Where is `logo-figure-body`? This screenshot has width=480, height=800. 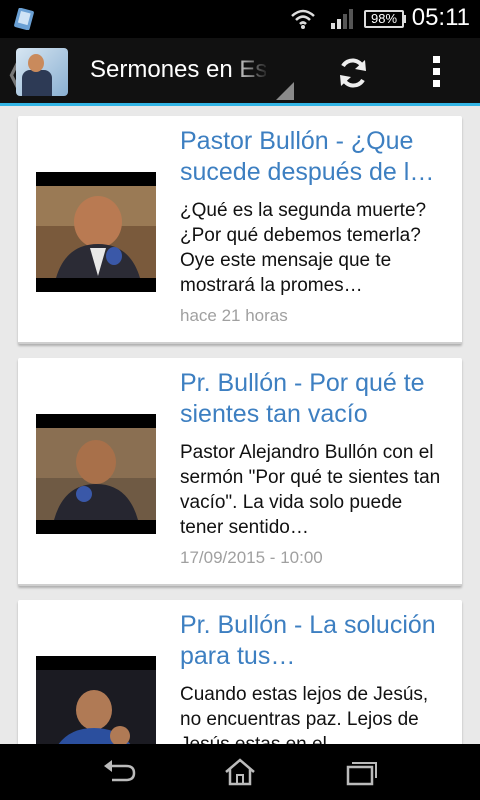
logo-figure-body is located at coordinates (37, 83).